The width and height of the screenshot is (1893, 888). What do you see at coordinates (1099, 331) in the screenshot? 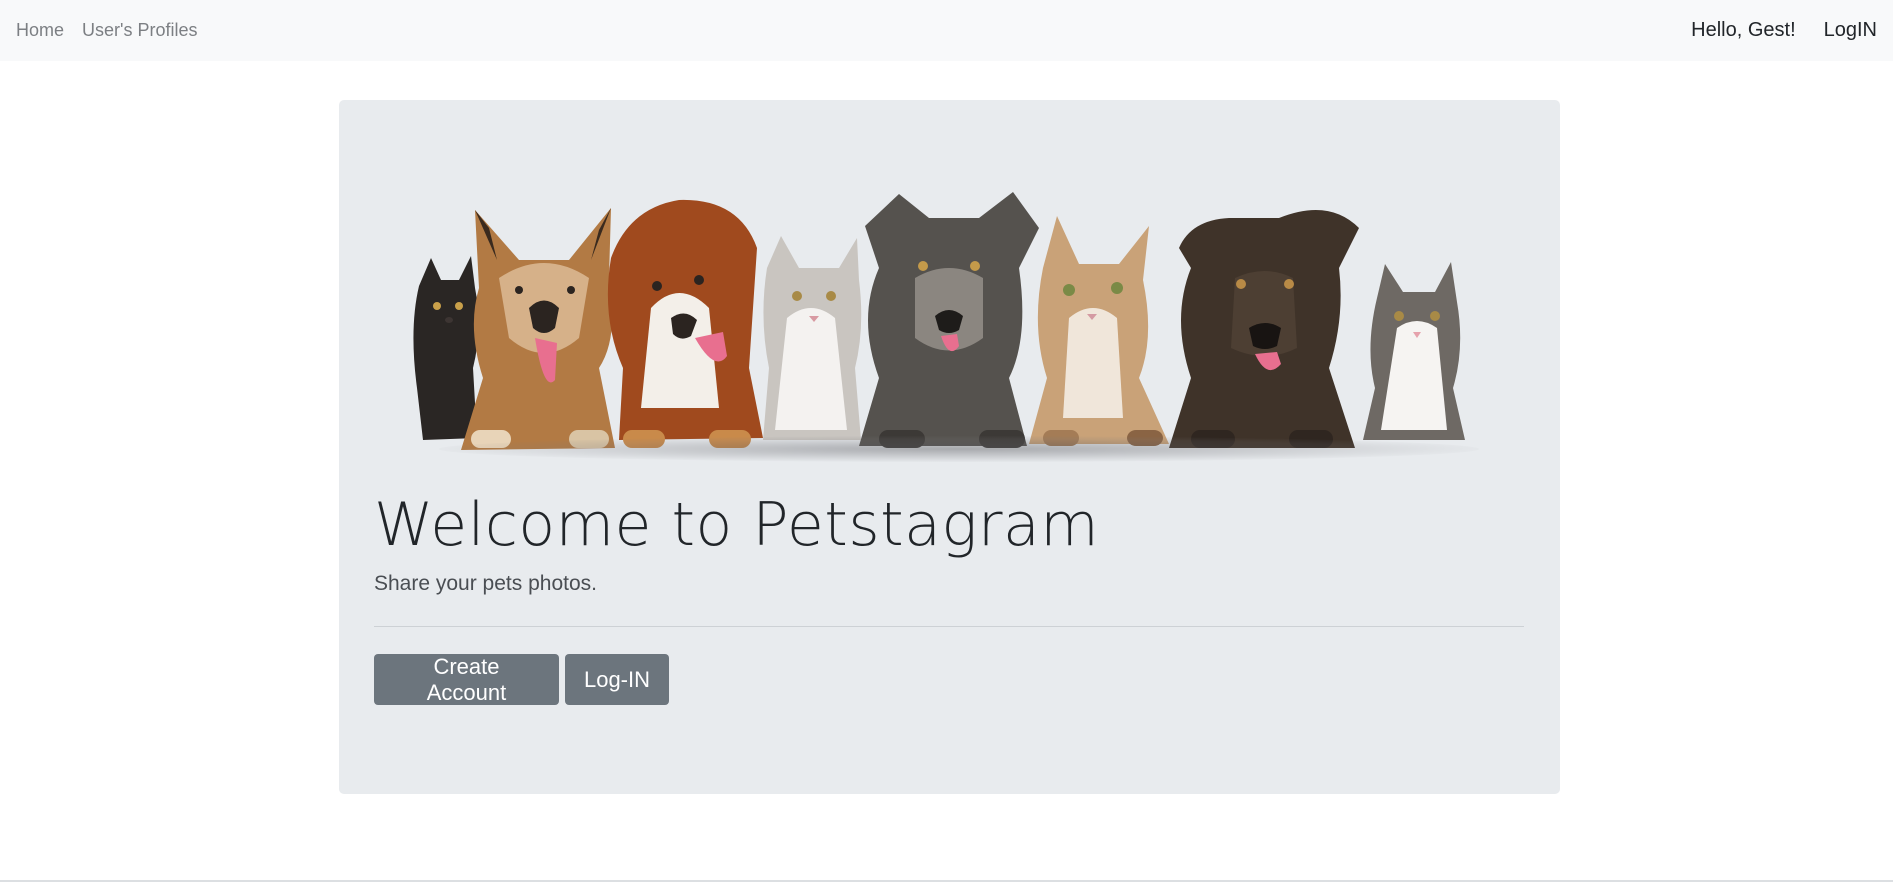
I see `tabby-cat` at bounding box center [1099, 331].